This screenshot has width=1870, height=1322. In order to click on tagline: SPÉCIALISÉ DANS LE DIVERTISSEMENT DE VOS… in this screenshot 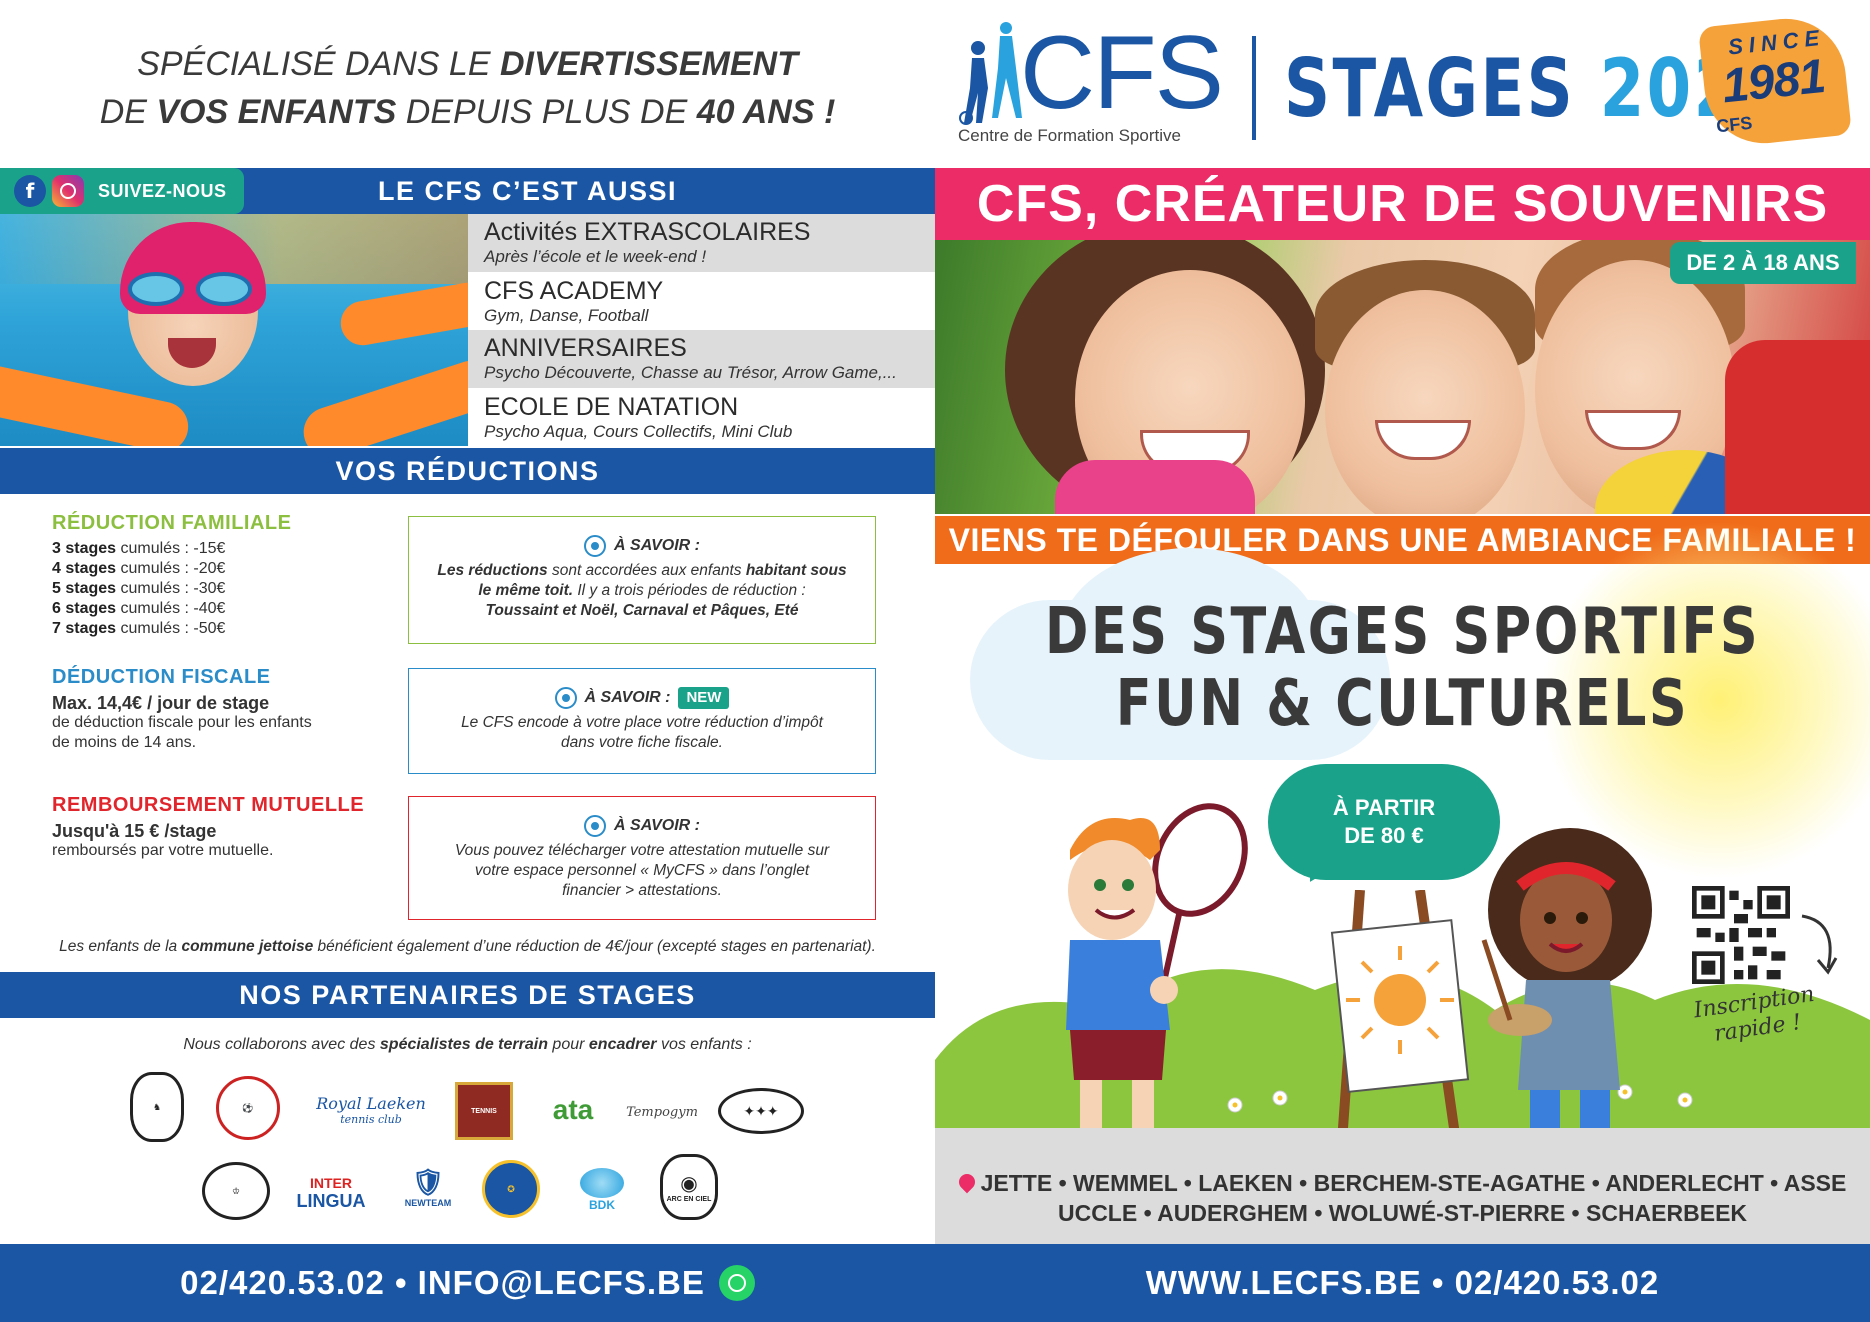, I will do `click(467, 88)`.